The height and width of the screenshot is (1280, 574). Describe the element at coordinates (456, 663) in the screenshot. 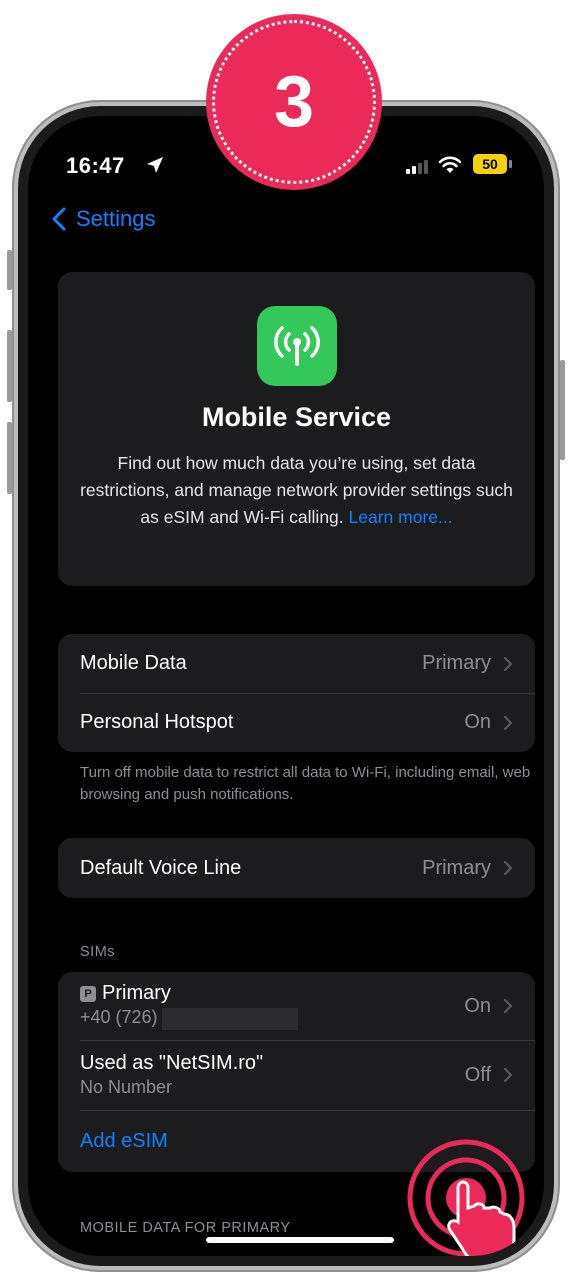

I see `mobile-data-value: Primary` at that location.